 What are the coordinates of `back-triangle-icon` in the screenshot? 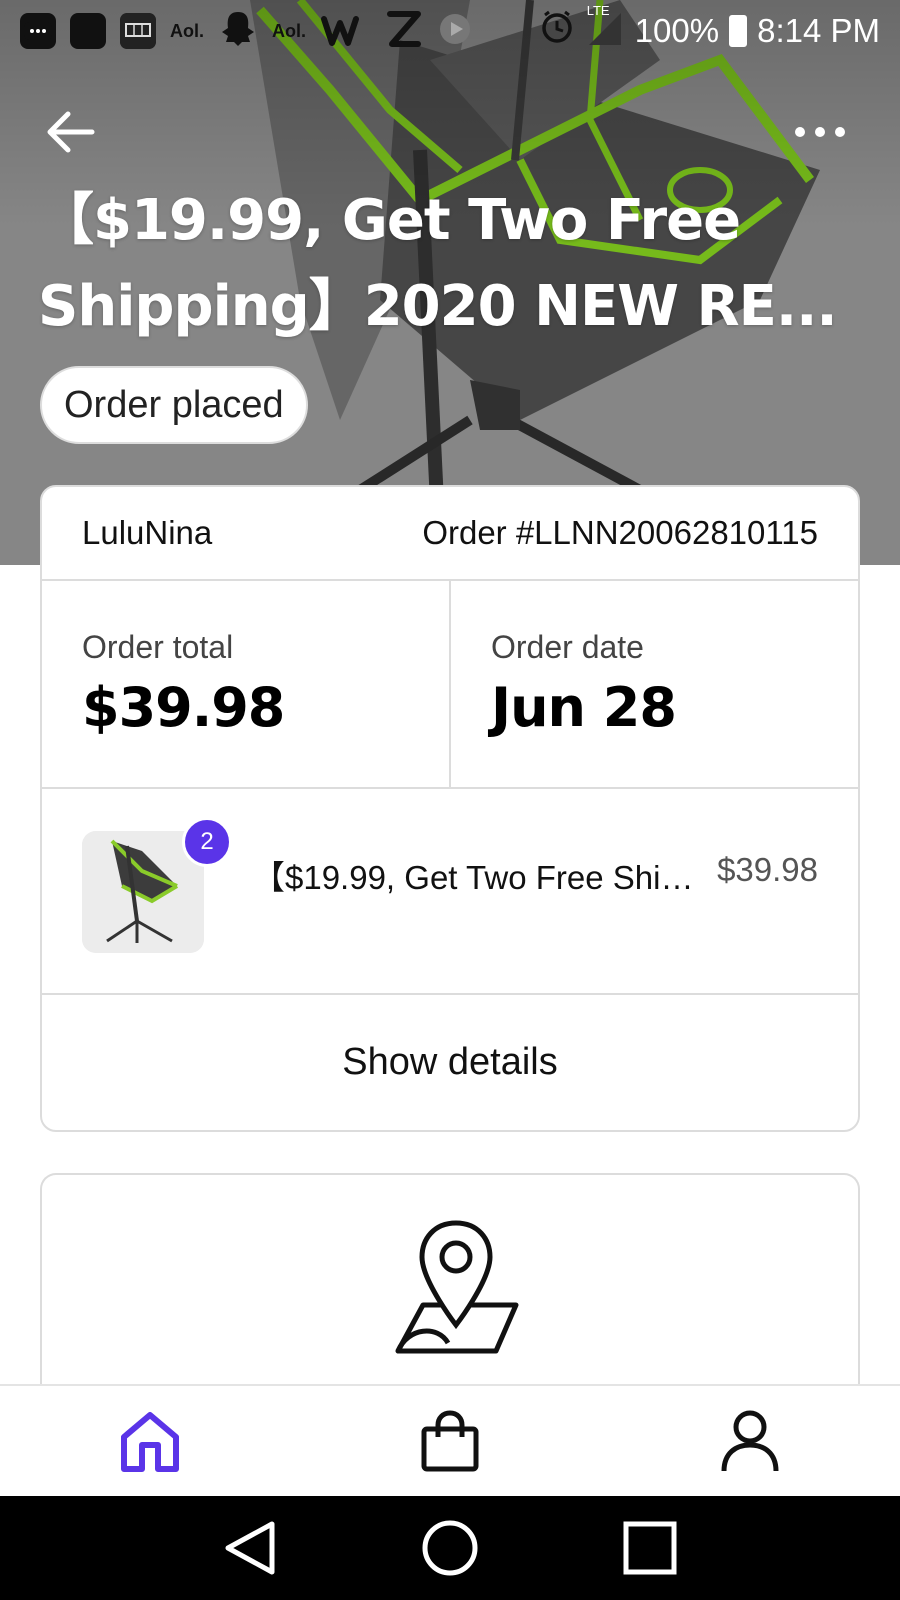 It's located at (250, 1548).